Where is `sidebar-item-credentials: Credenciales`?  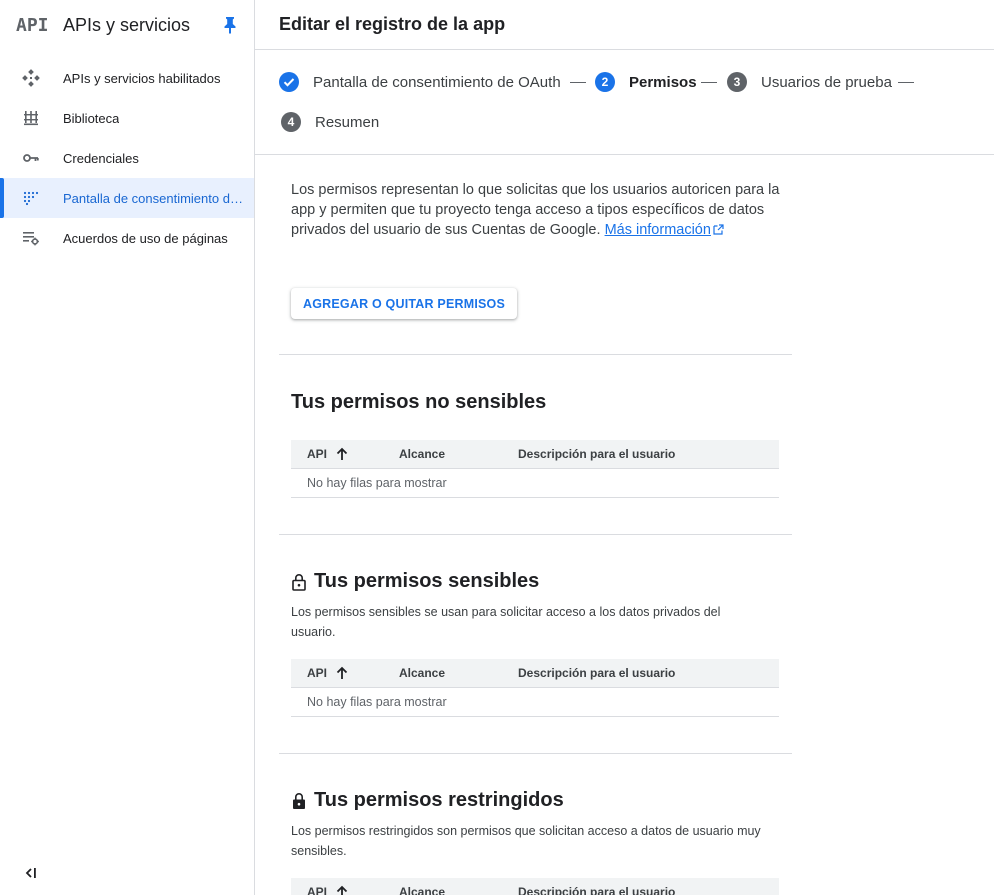
sidebar-item-credentials: Credenciales is located at coordinates (127, 158).